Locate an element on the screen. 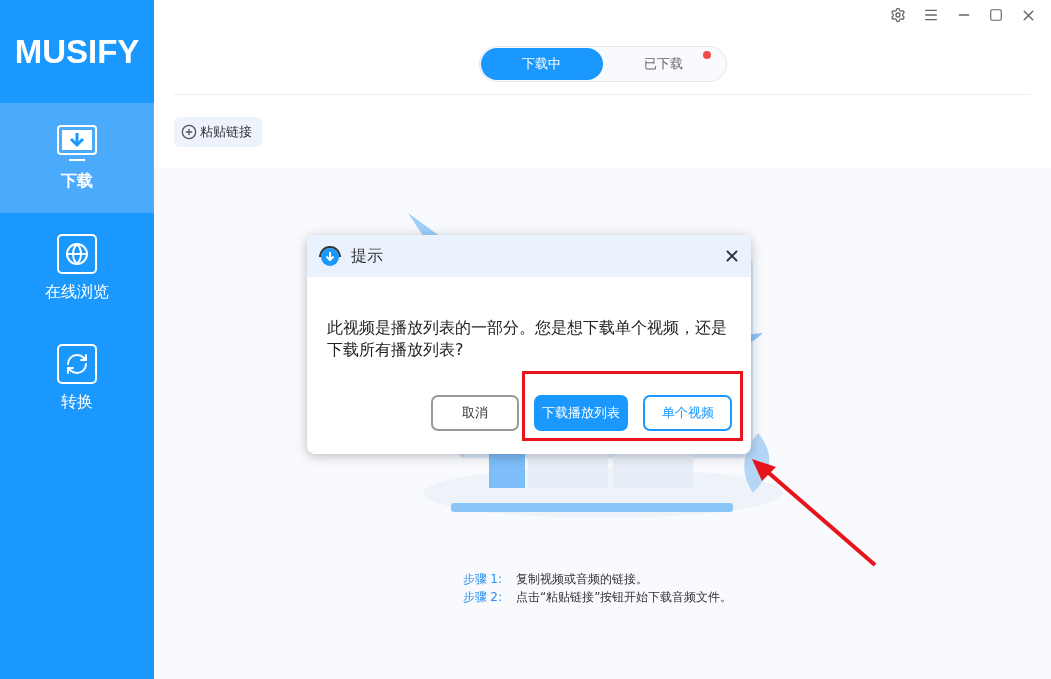 This screenshot has height=679, width=1051. sidebar-item-label: 下载 is located at coordinates (77, 181).